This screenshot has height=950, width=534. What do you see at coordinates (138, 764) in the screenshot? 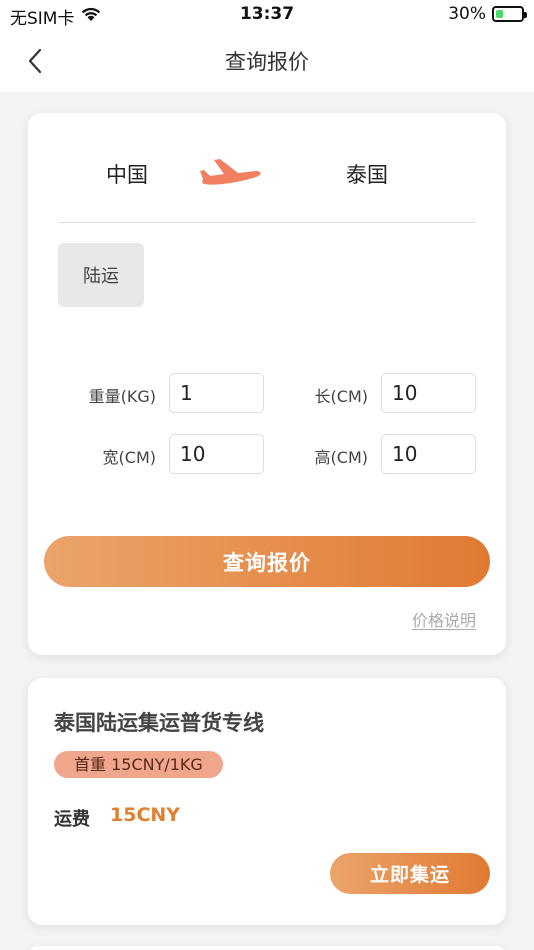
I see `first-weight-badge: 首重 15CNY/1KG` at bounding box center [138, 764].